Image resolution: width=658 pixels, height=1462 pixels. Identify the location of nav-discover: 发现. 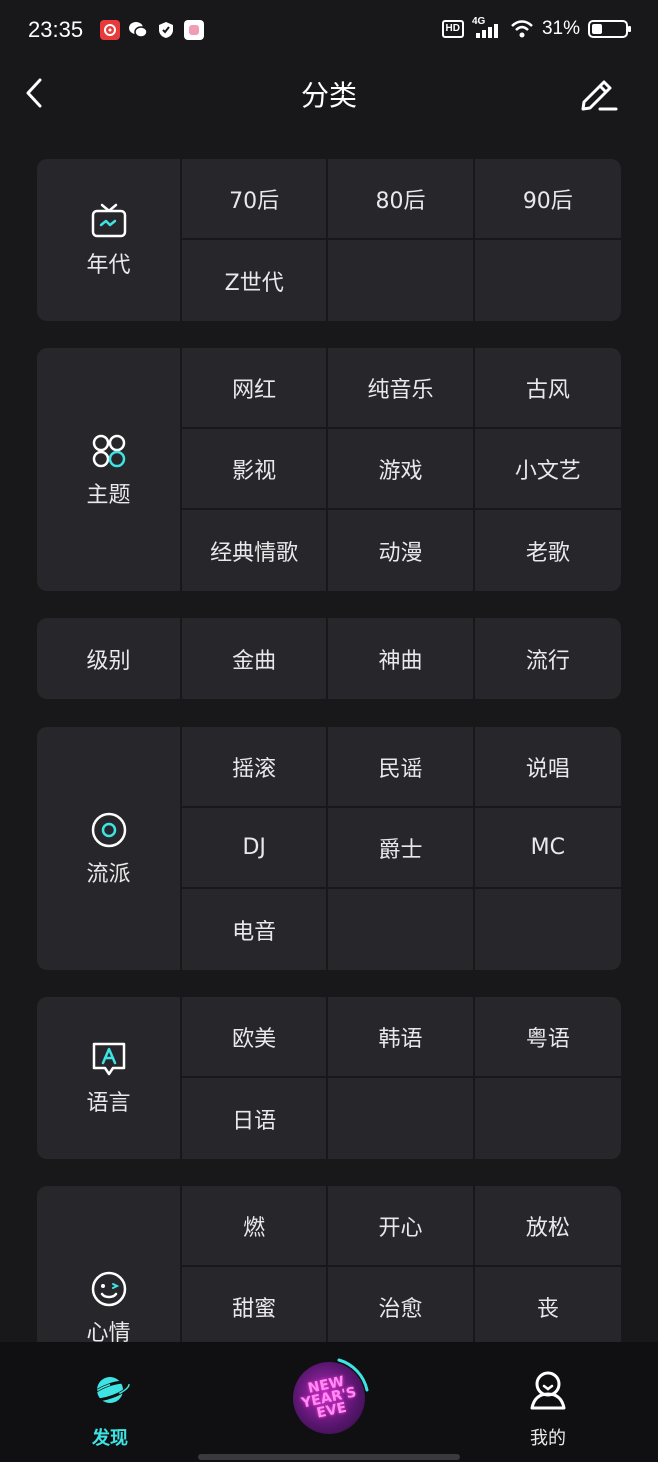
(110, 1409).